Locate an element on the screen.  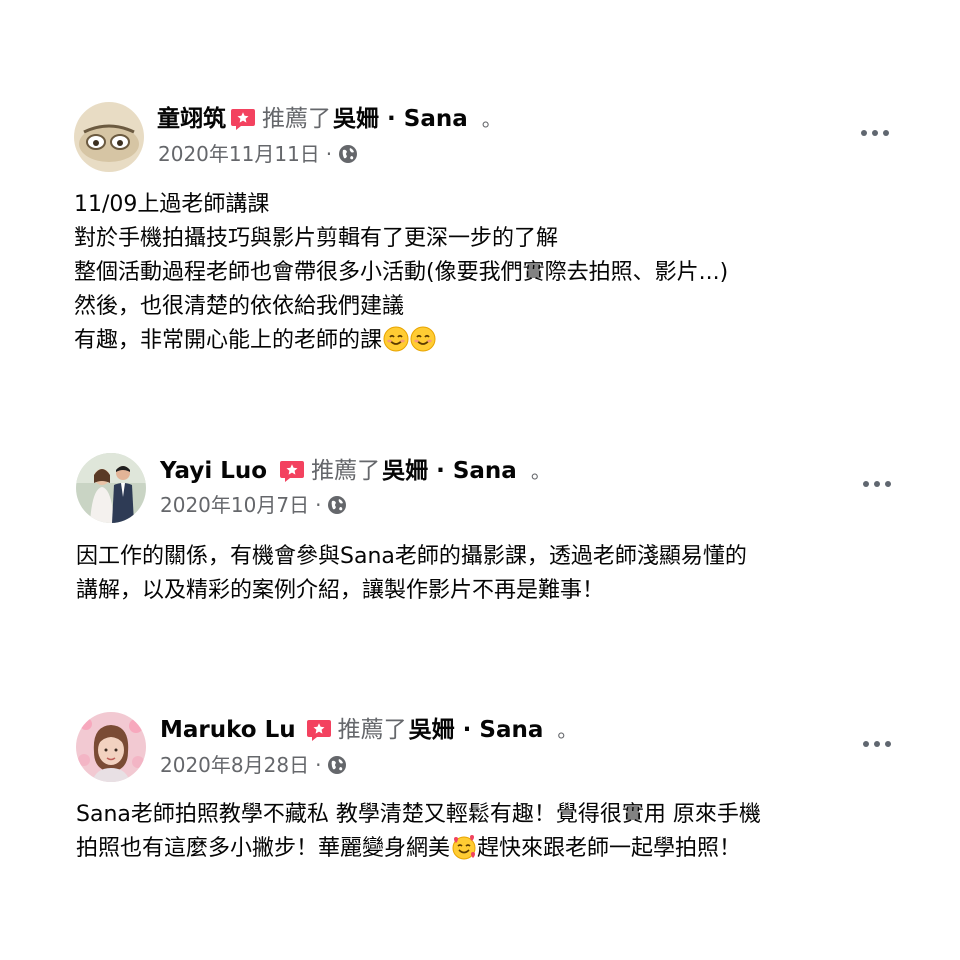
author-name: Yayi Luo is located at coordinates (213, 471).